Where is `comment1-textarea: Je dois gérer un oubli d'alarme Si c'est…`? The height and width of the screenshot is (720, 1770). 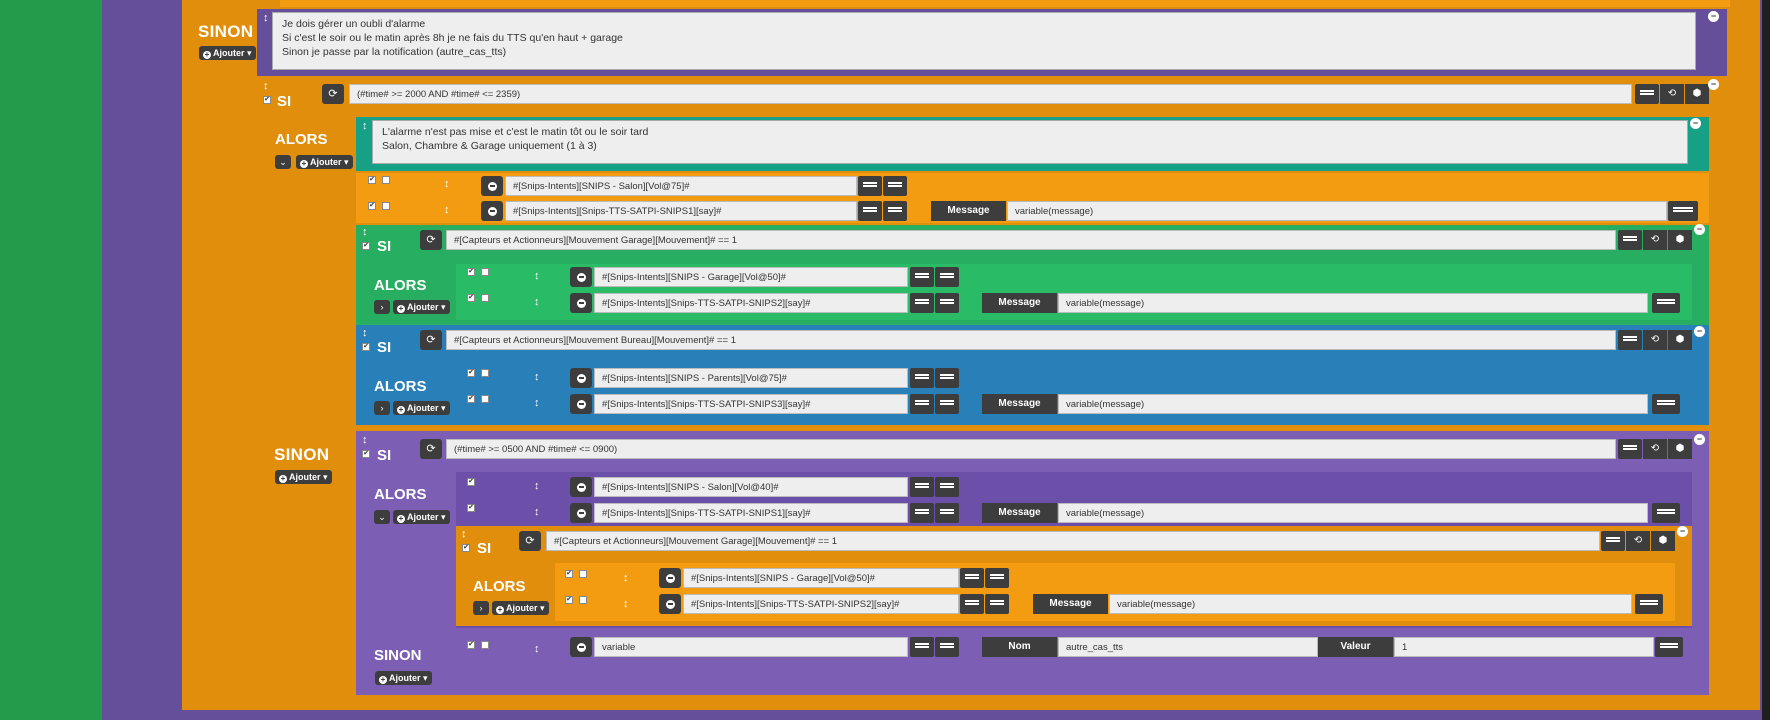
comment1-textarea: Je dois gérer un oubli d'alarme Si c'est… is located at coordinates (984, 41).